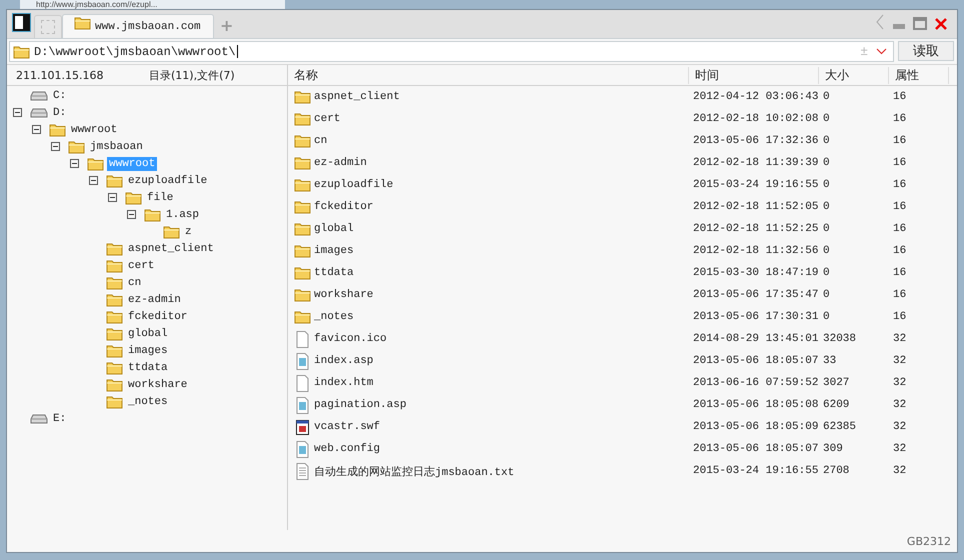 The width and height of the screenshot is (964, 560). I want to click on file-name: images, so click(334, 251).